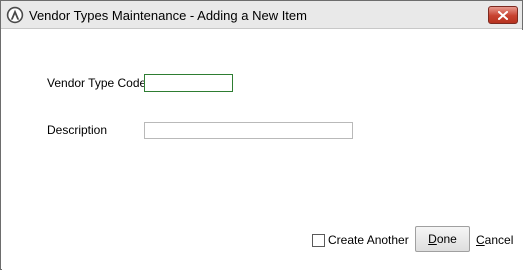 This screenshot has height=270, width=523. I want to click on app-logo-icon, so click(15, 15).